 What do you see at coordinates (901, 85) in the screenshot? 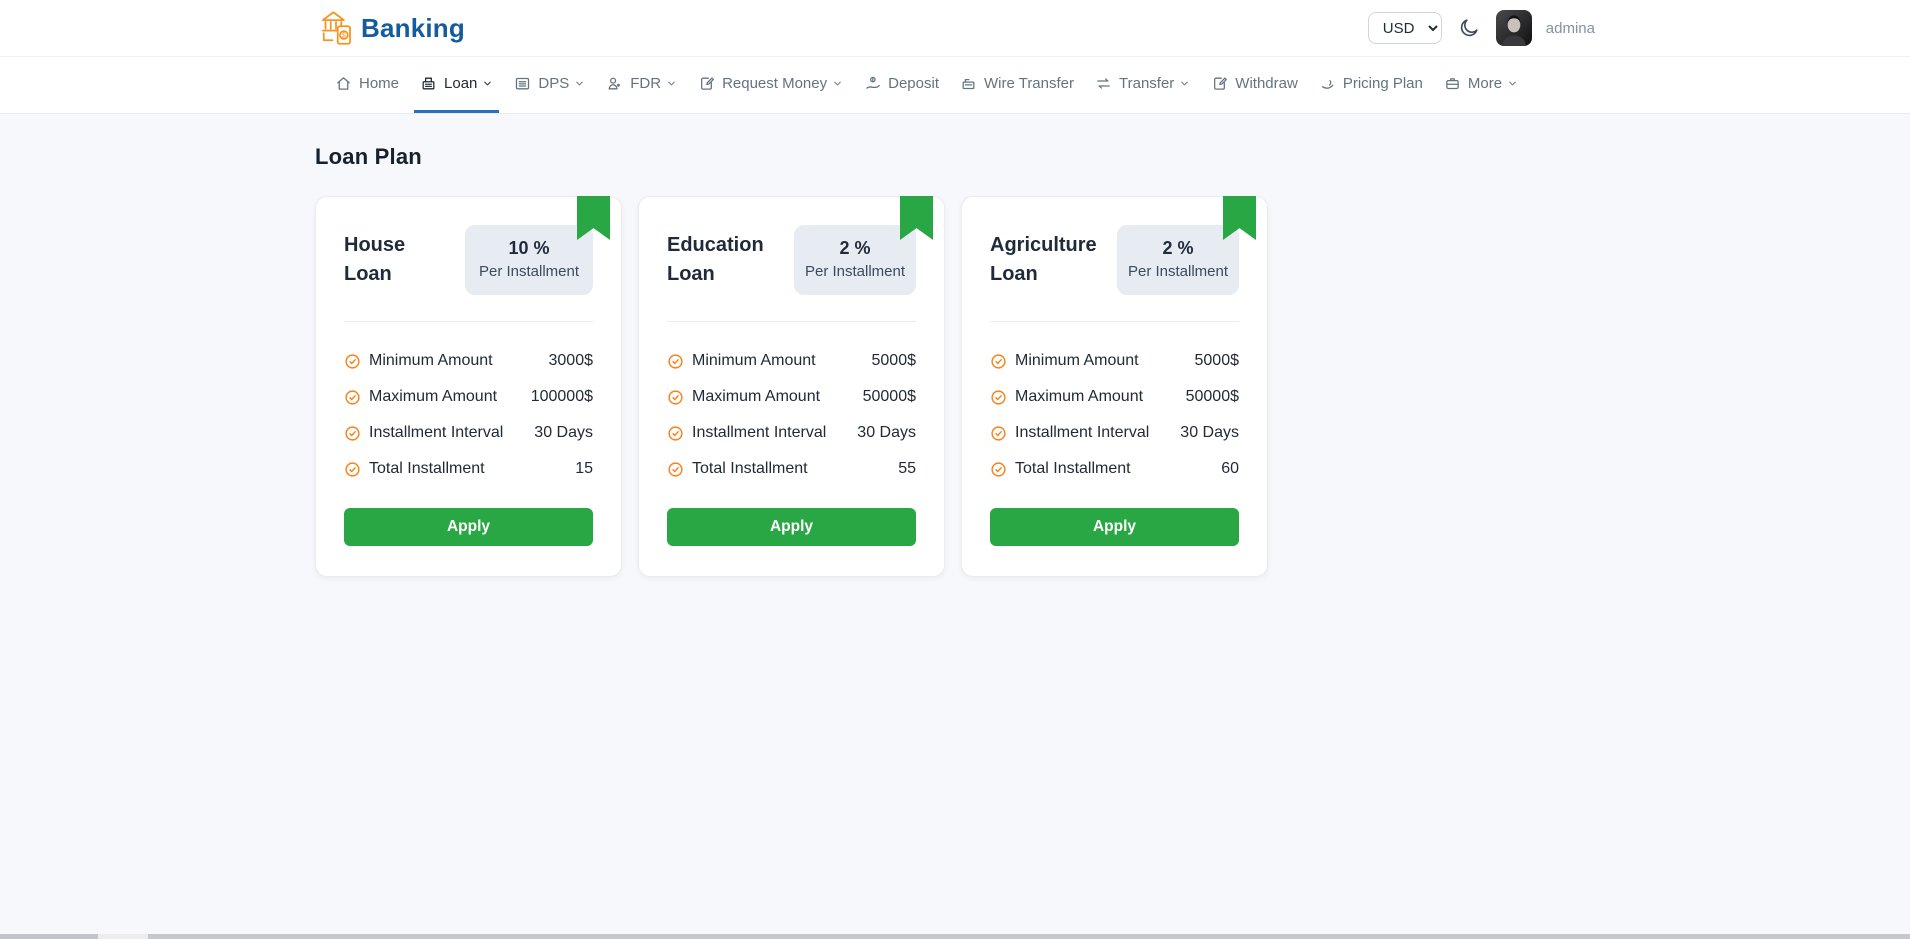
I see `nav-item-deposit: Deposit` at bounding box center [901, 85].